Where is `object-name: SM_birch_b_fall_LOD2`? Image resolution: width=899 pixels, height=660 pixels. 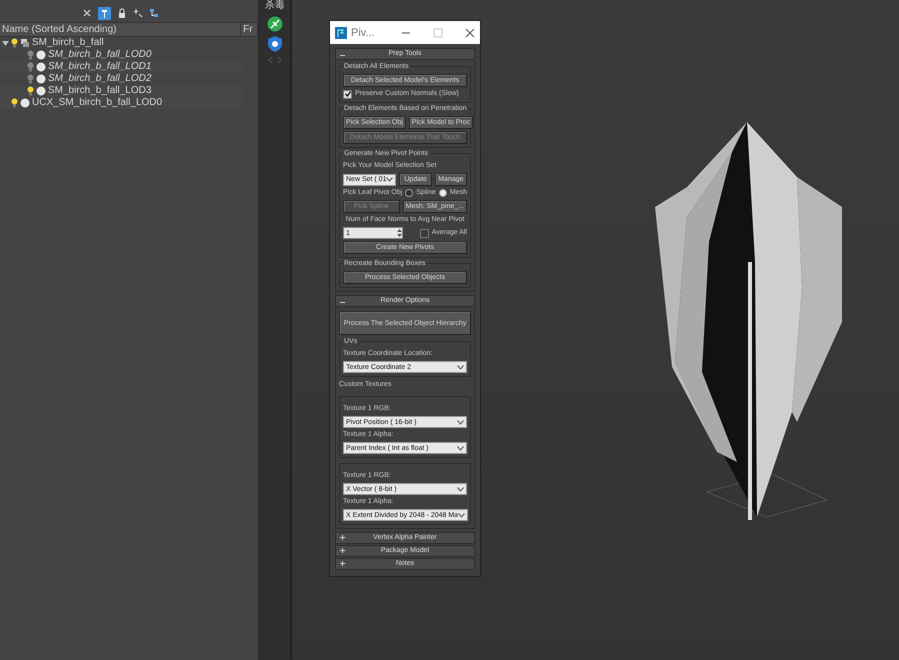 object-name: SM_birch_b_fall_LOD2 is located at coordinates (100, 79).